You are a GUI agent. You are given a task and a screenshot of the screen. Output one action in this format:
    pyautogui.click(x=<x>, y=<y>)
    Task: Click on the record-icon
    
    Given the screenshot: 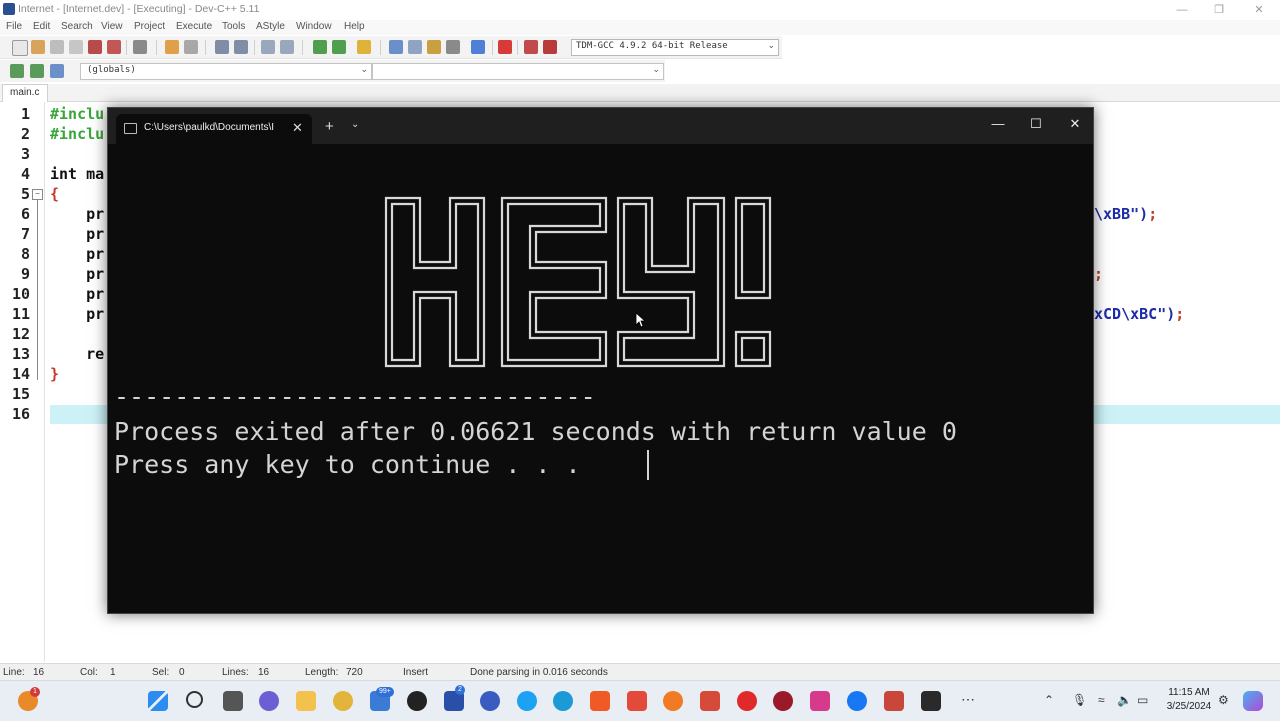 What is the action you would take?
    pyautogui.click(x=417, y=701)
    